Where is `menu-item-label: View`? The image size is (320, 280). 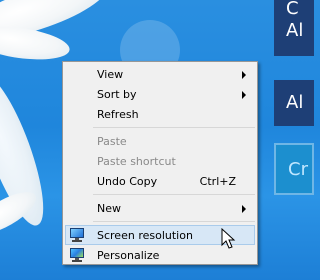 menu-item-label: View is located at coordinates (110, 74).